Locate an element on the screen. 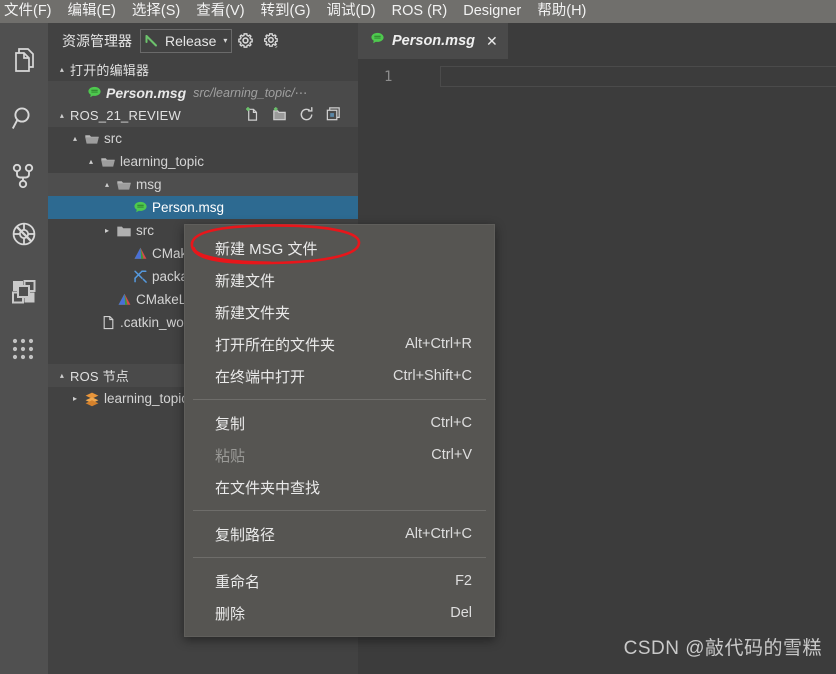  context-menu-item-shortcut: Ctrl+C is located at coordinates (451, 423).